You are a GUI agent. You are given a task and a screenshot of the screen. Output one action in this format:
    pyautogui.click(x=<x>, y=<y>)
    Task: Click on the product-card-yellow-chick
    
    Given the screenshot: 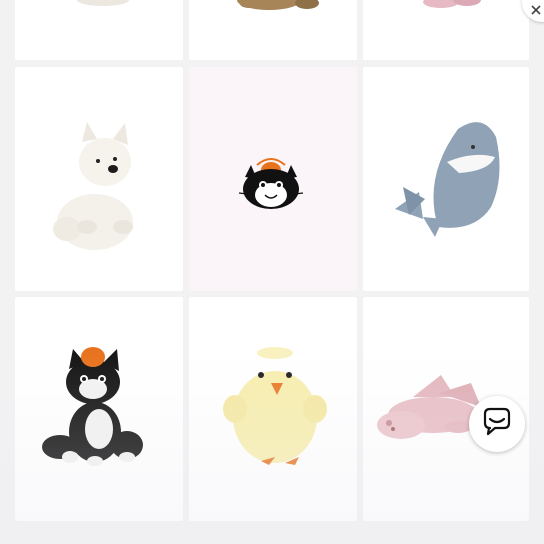 What is the action you would take?
    pyautogui.click(x=273, y=409)
    